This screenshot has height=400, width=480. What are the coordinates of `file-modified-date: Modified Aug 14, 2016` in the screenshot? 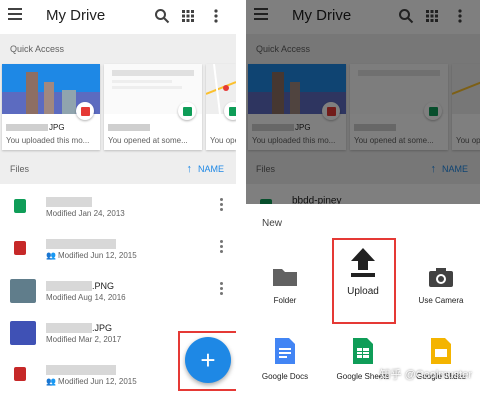 It's located at (86, 297).